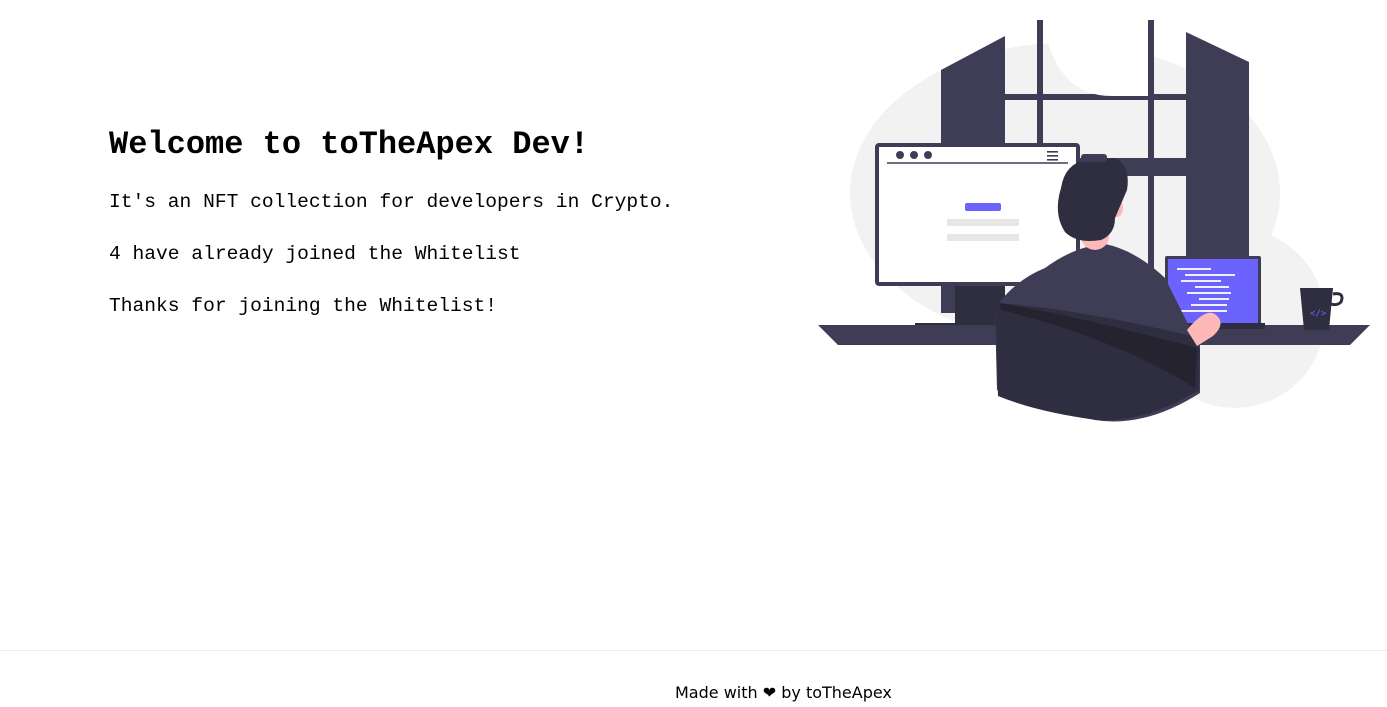 The height and width of the screenshot is (707, 1387). What do you see at coordinates (1094, 158) in the screenshot?
I see `person-headphone-band` at bounding box center [1094, 158].